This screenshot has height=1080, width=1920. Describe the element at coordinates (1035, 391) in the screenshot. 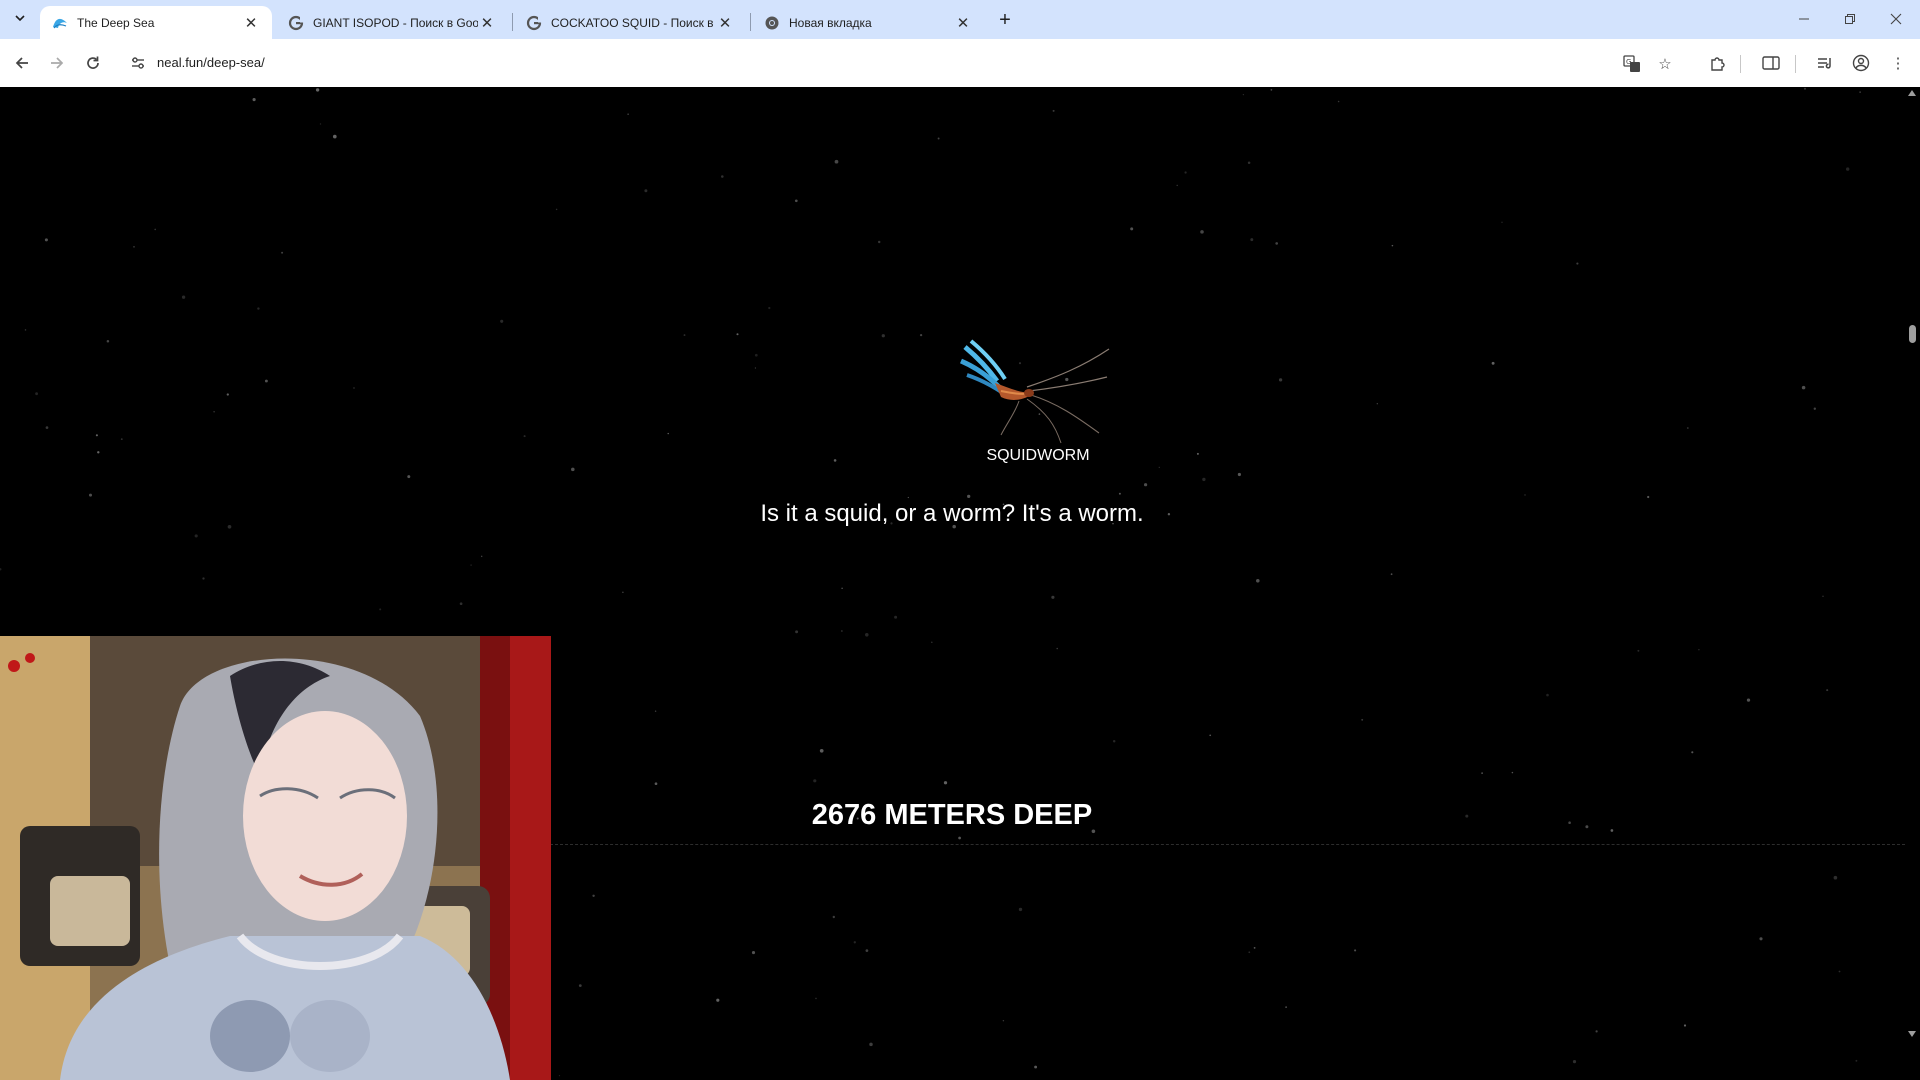

I see `squidworm-illustration` at that location.